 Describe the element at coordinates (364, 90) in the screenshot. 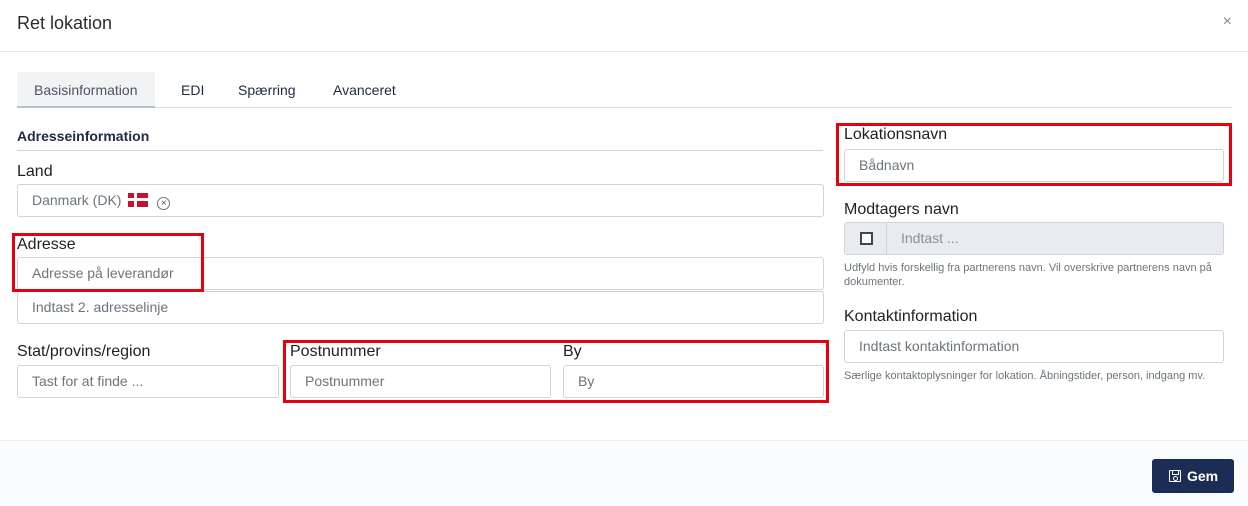

I see `tab-avanceret: Avanceret` at that location.